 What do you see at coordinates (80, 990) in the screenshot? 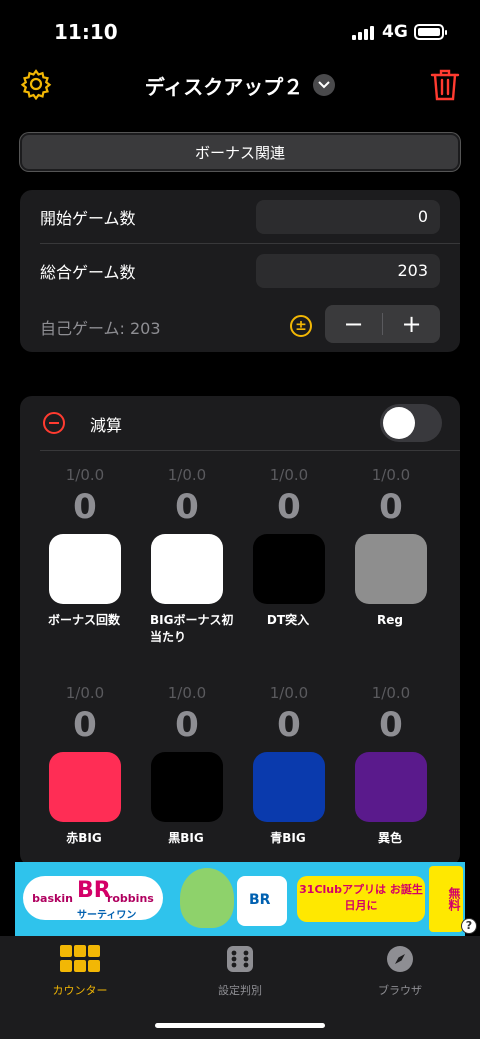
I see `tab-counter-label: カウンター` at bounding box center [80, 990].